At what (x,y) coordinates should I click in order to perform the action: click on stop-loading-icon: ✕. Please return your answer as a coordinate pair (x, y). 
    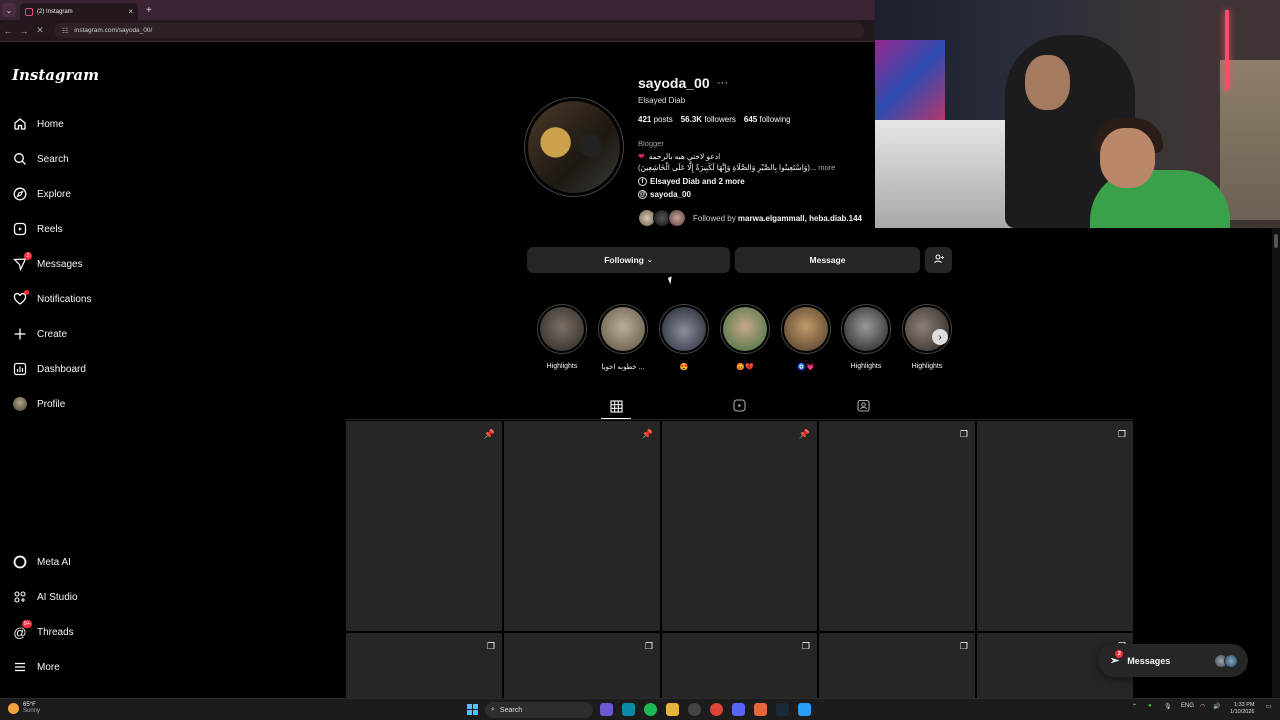
    Looking at the image, I should click on (40, 30).